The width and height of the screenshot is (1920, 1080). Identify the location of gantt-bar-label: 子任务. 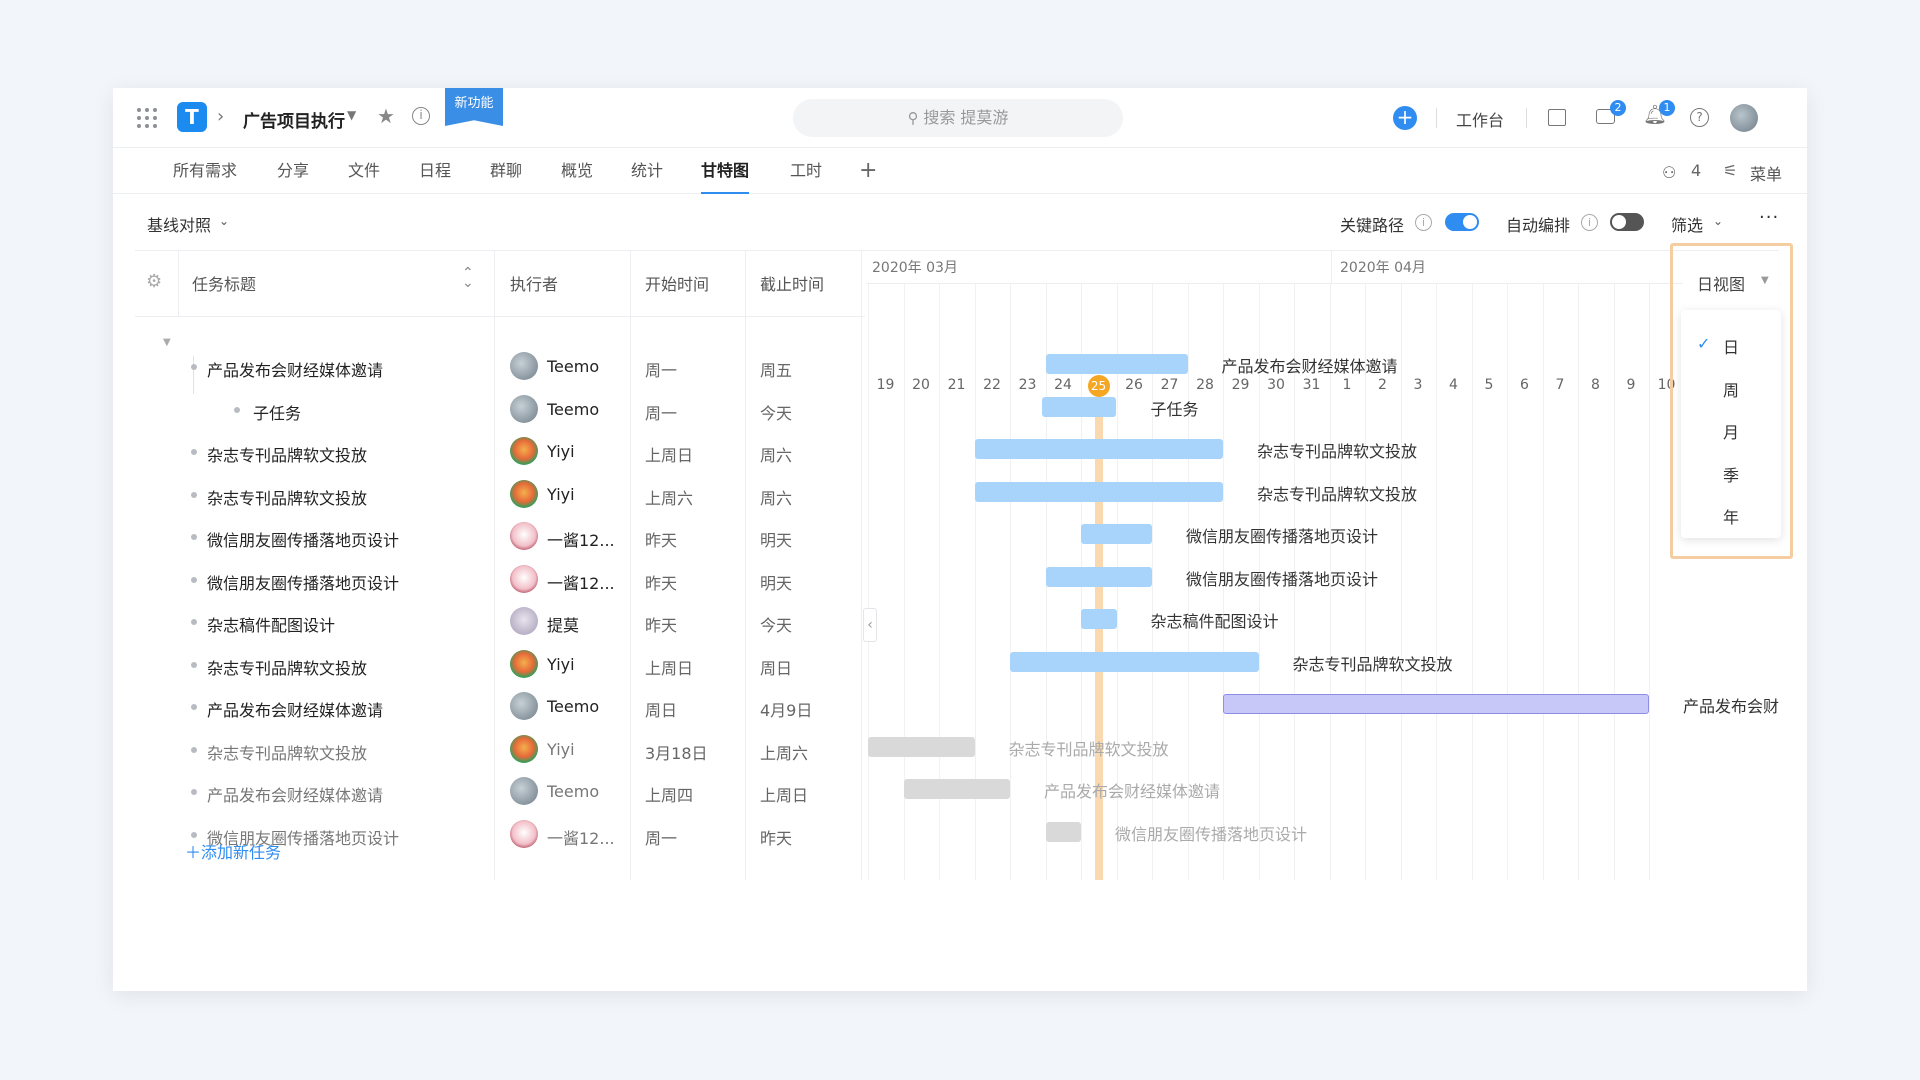
(1174, 409).